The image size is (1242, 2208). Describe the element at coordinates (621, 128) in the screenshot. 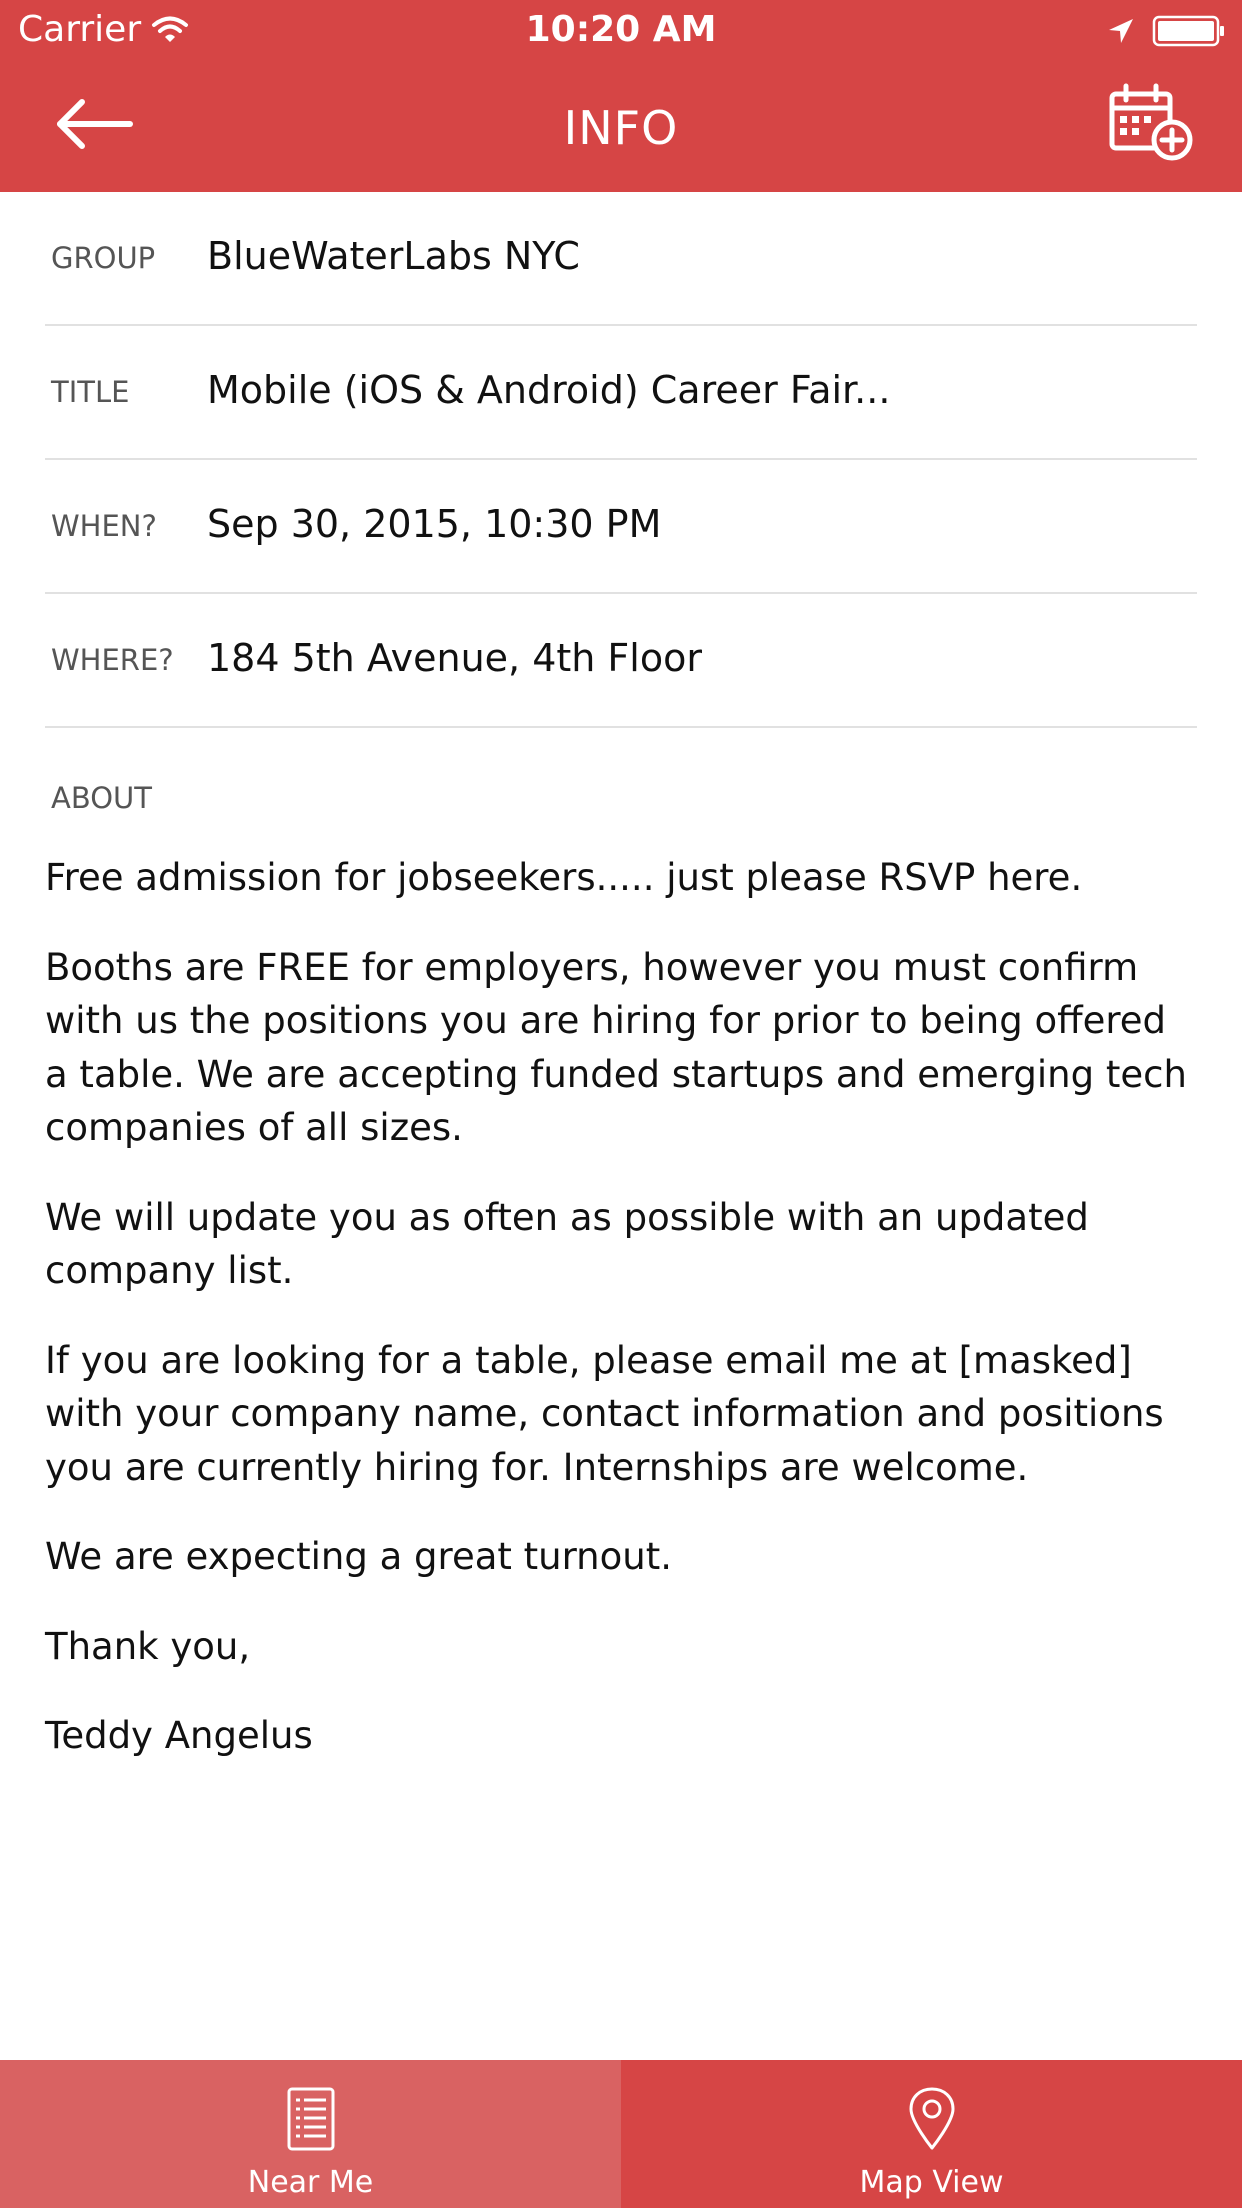

I see `page-title: INFO` at that location.